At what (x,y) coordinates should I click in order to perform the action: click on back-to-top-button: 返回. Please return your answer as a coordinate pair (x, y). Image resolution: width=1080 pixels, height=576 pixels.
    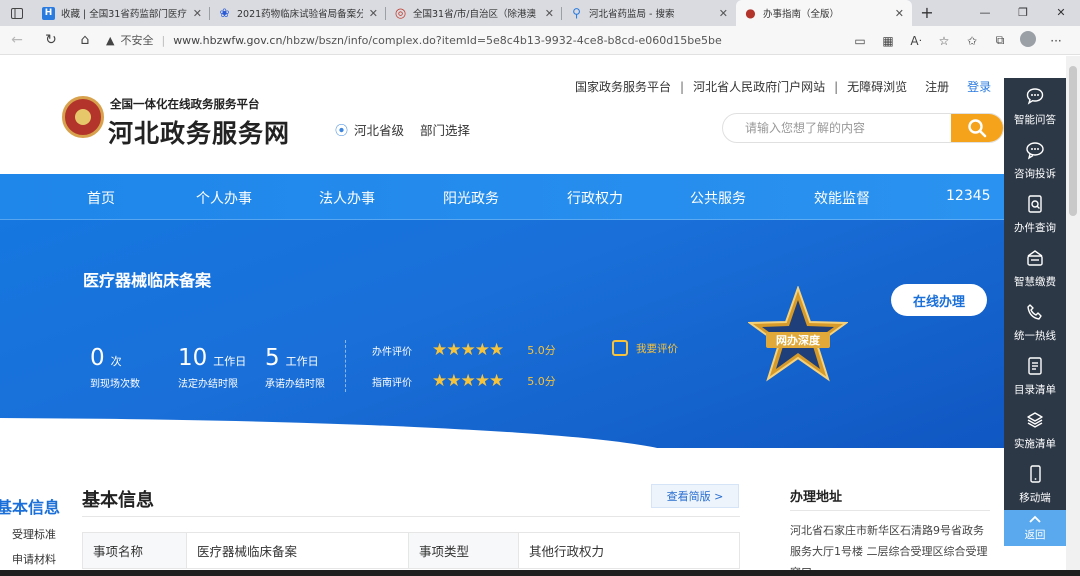
    Looking at the image, I should click on (1035, 528).